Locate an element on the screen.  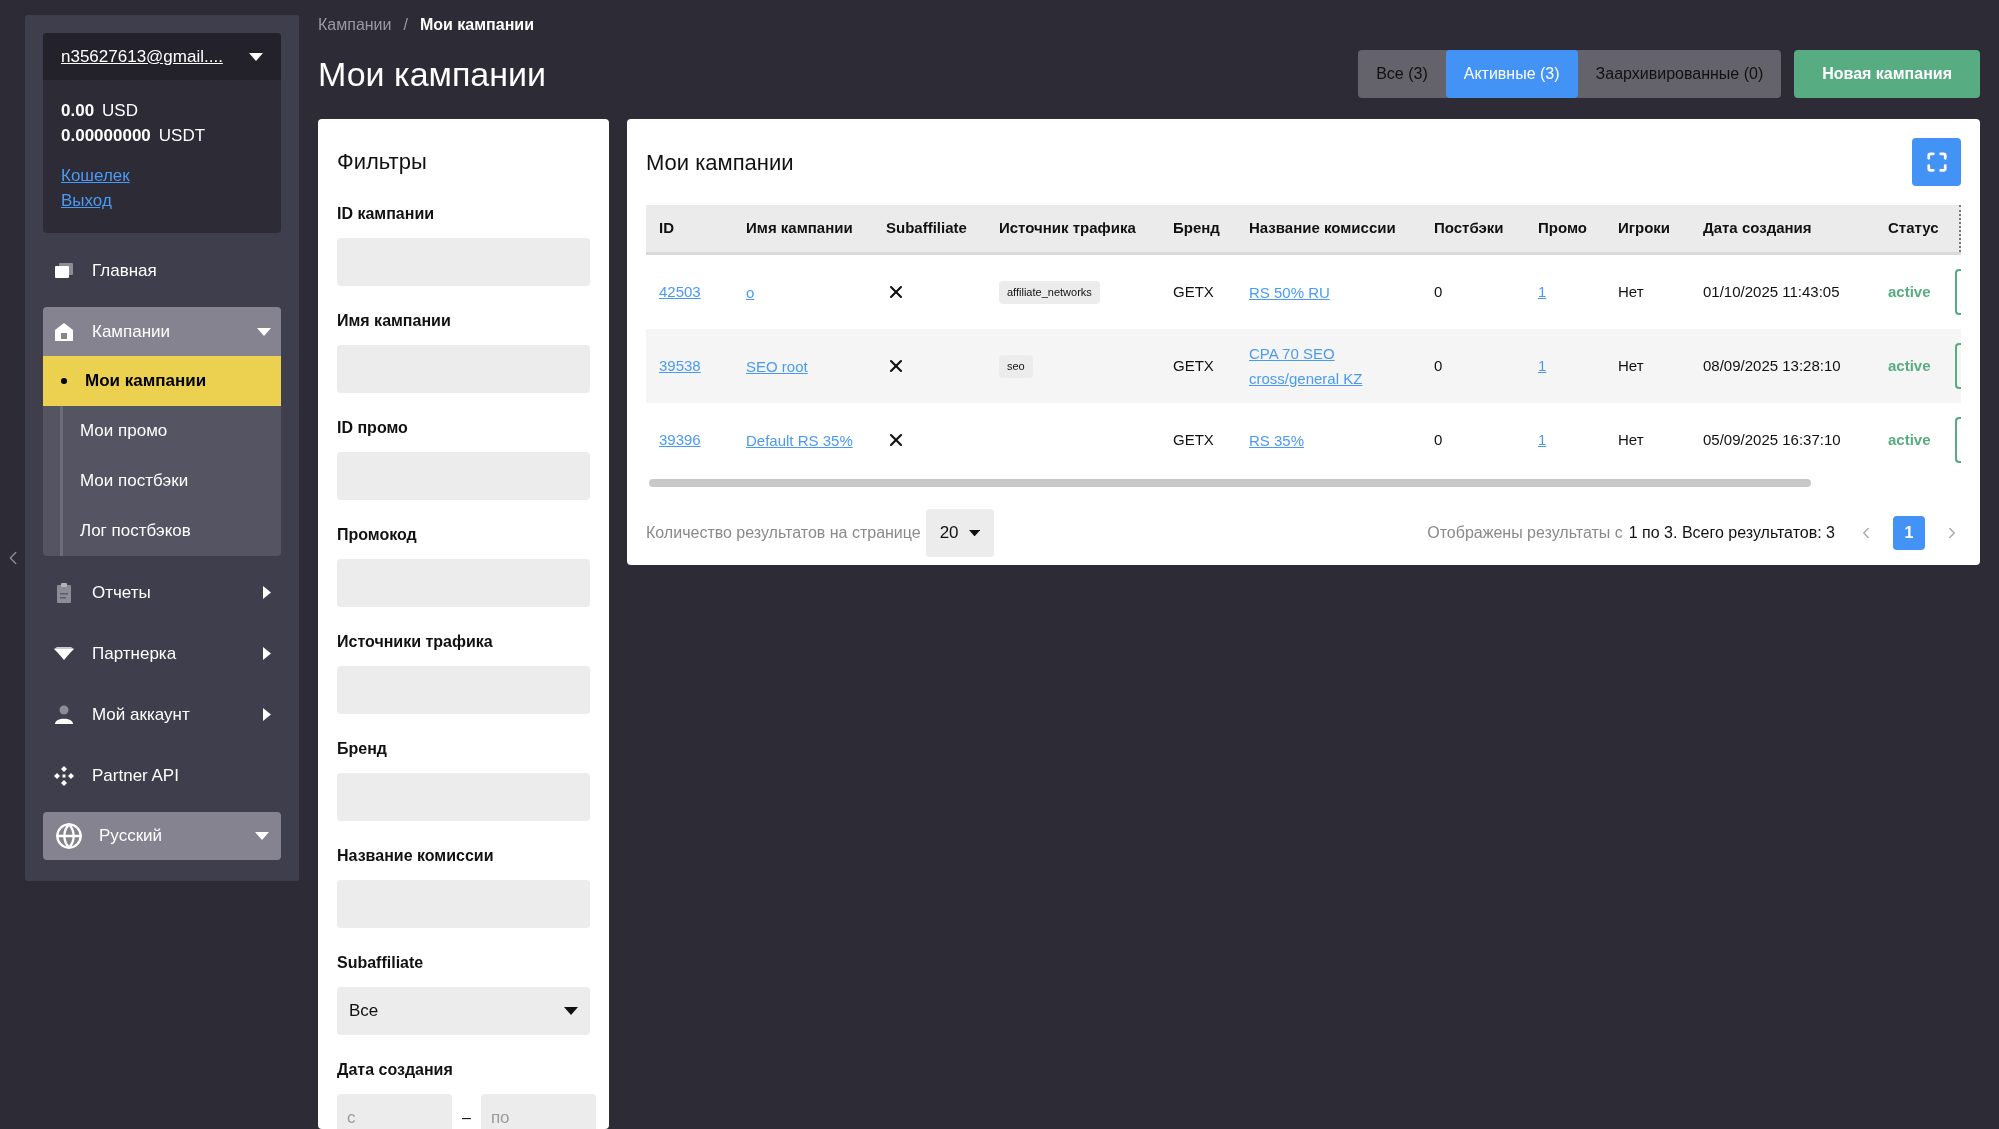
nav-subitem: Мои промо is located at coordinates (169, 431).